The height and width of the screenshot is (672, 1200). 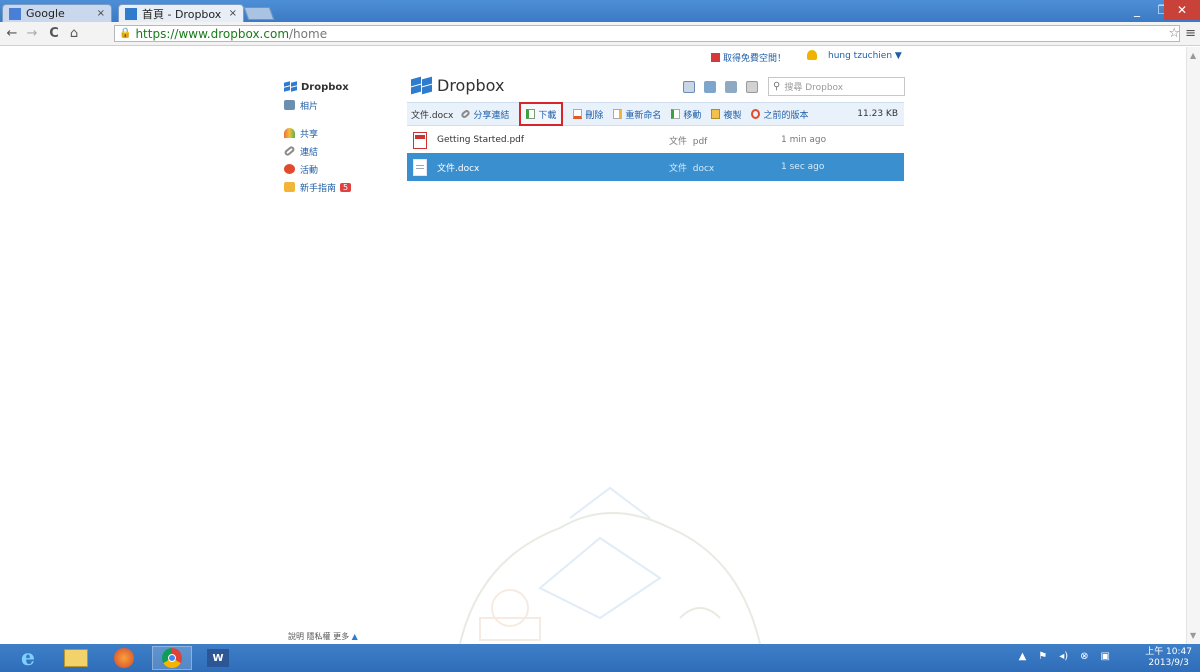 I want to click on footer-links: 說明 隱私權 更多 ▲, so click(x=323, y=636).